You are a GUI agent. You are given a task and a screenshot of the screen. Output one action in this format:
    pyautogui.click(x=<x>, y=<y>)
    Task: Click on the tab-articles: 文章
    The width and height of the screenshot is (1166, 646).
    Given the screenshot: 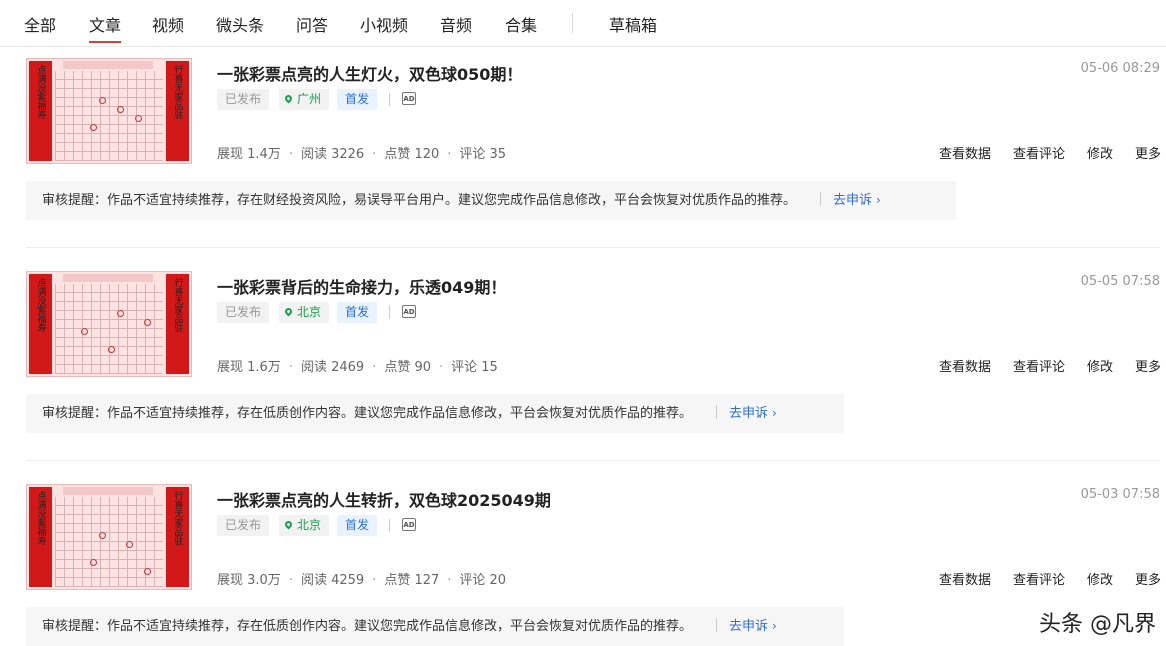 What is the action you would take?
    pyautogui.click(x=105, y=24)
    